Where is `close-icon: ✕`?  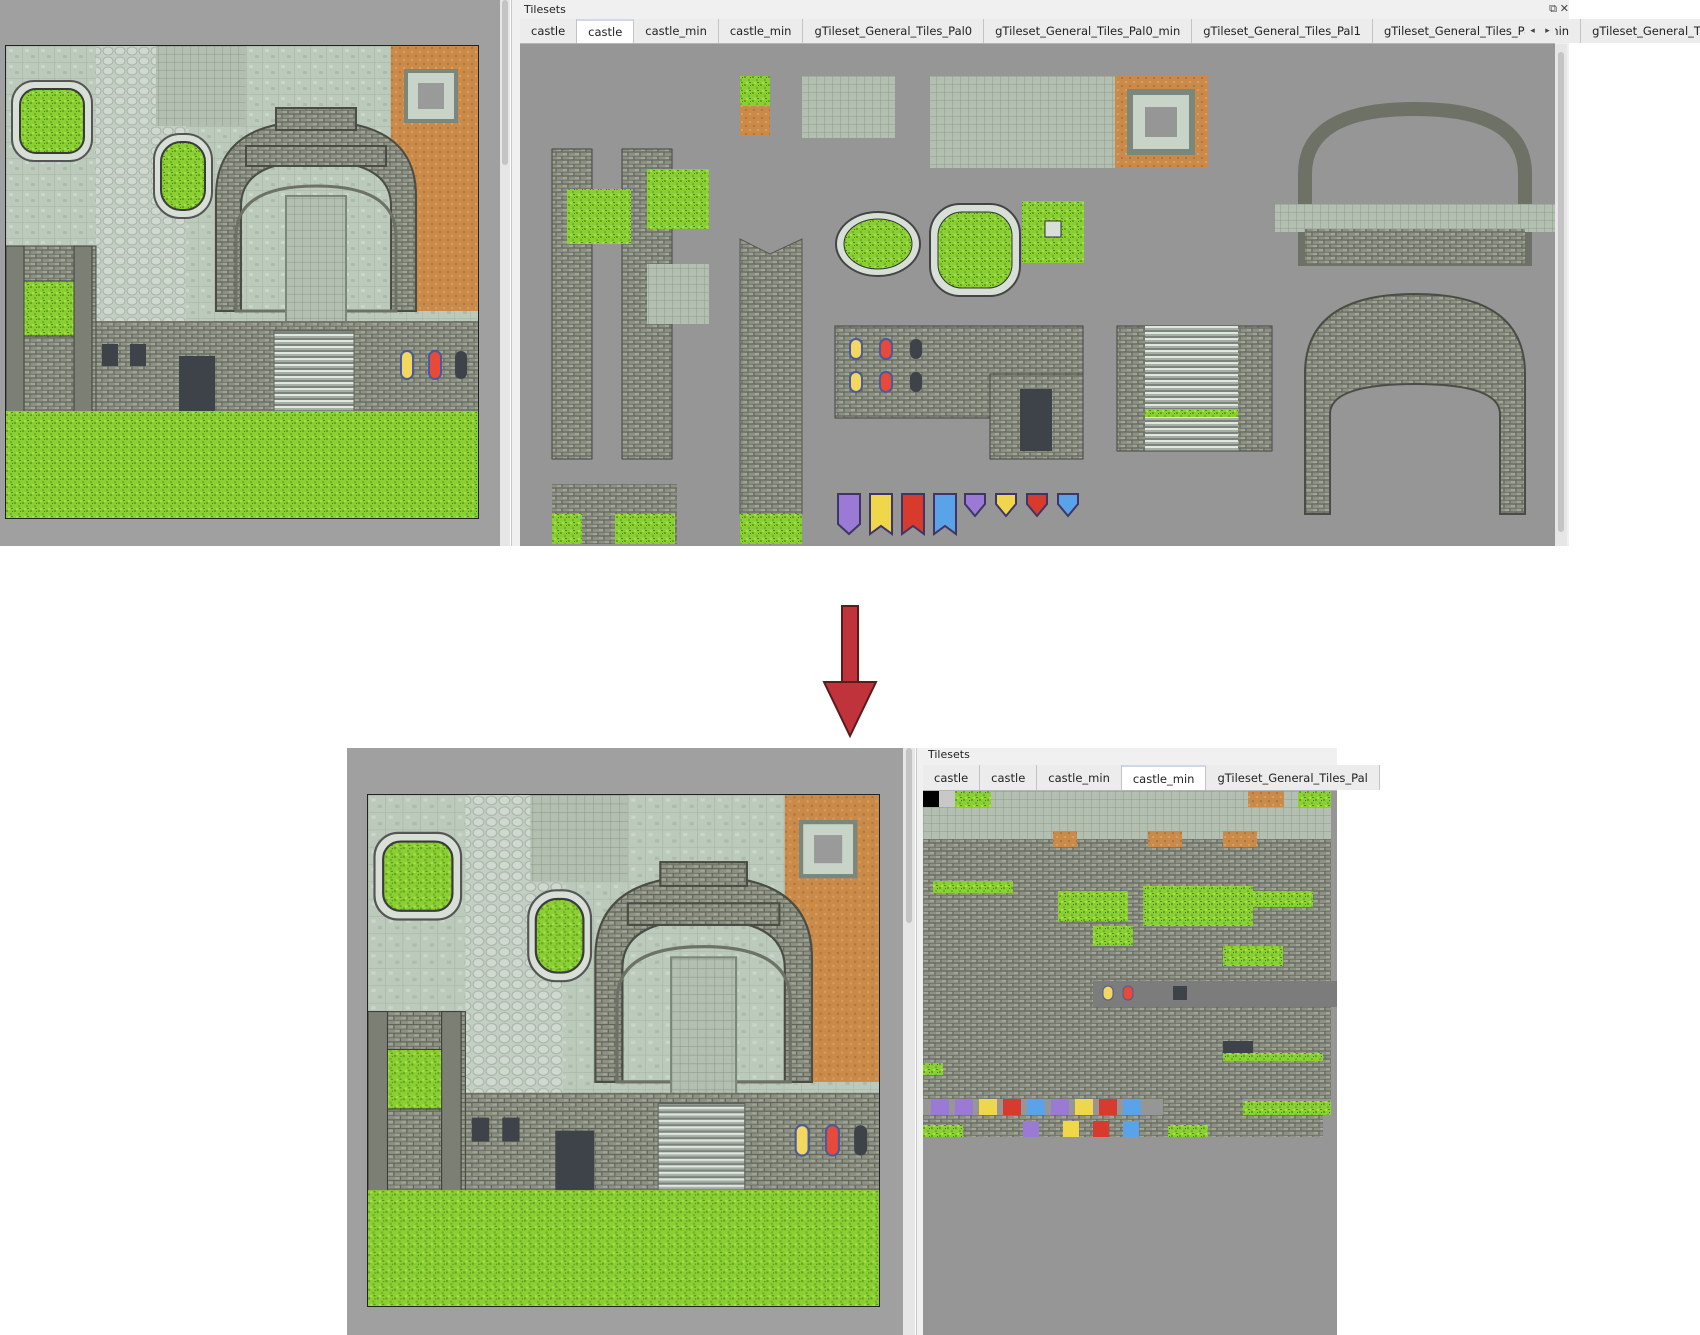 close-icon: ✕ is located at coordinates (1564, 8).